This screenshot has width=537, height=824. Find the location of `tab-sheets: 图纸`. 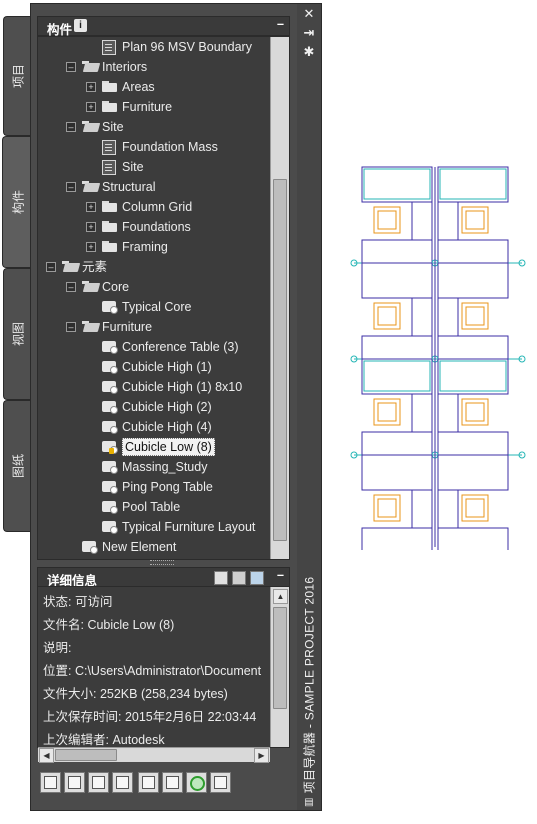

tab-sheets: 图纸 is located at coordinates (17, 466).